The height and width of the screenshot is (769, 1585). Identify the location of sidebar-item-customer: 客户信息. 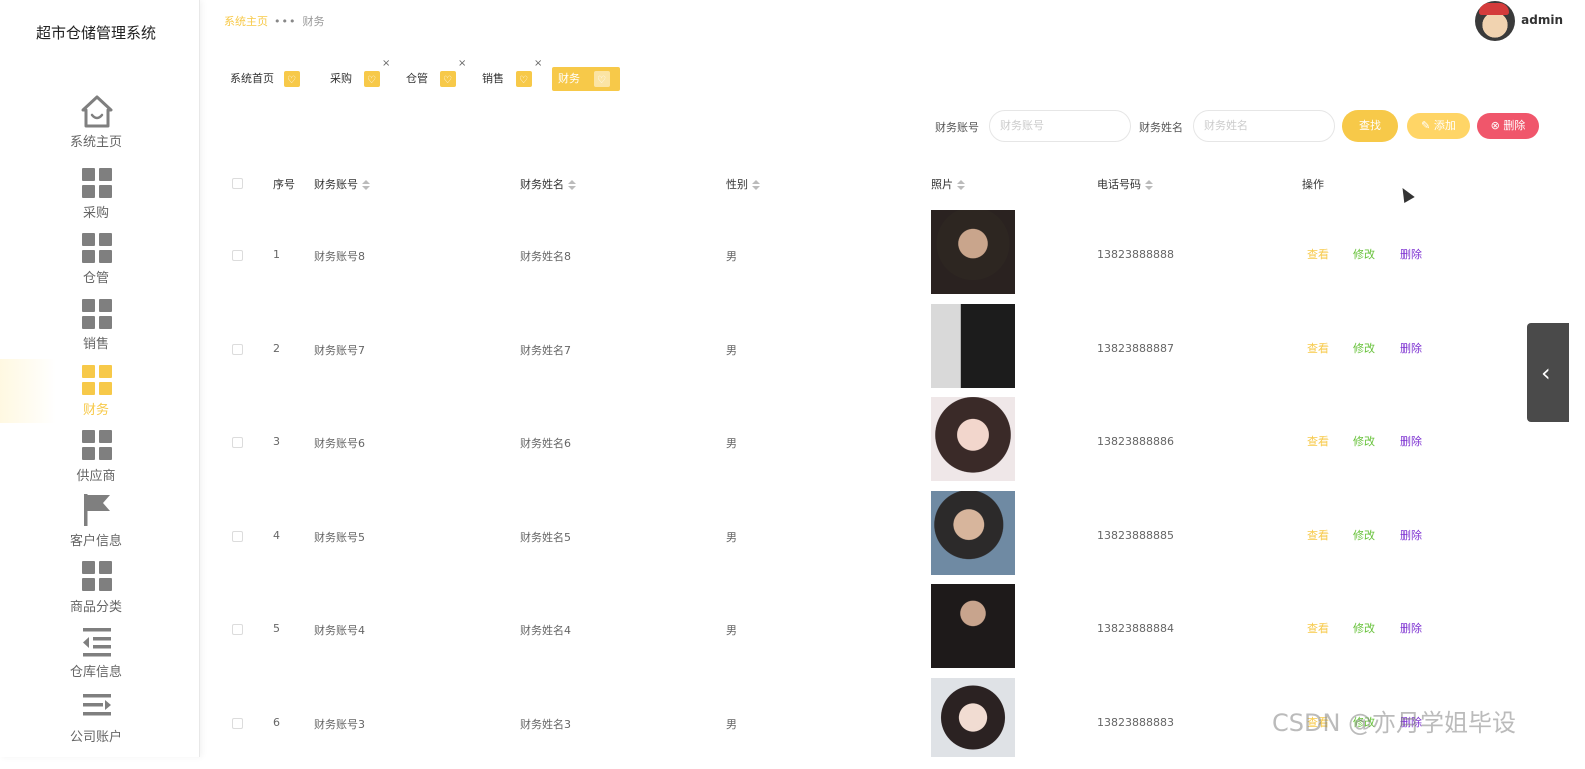
(96, 524).